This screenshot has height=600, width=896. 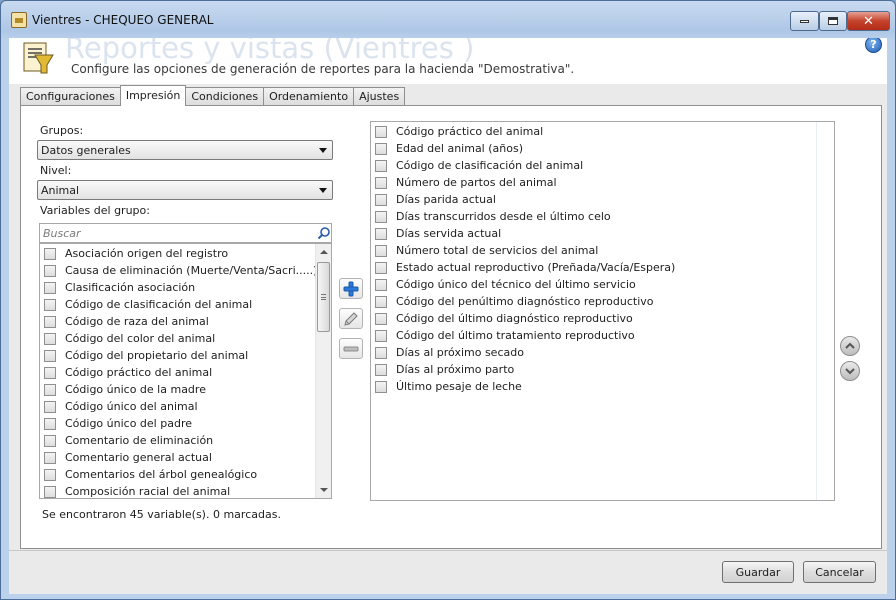 I want to click on help-icon: ?, so click(x=873, y=45).